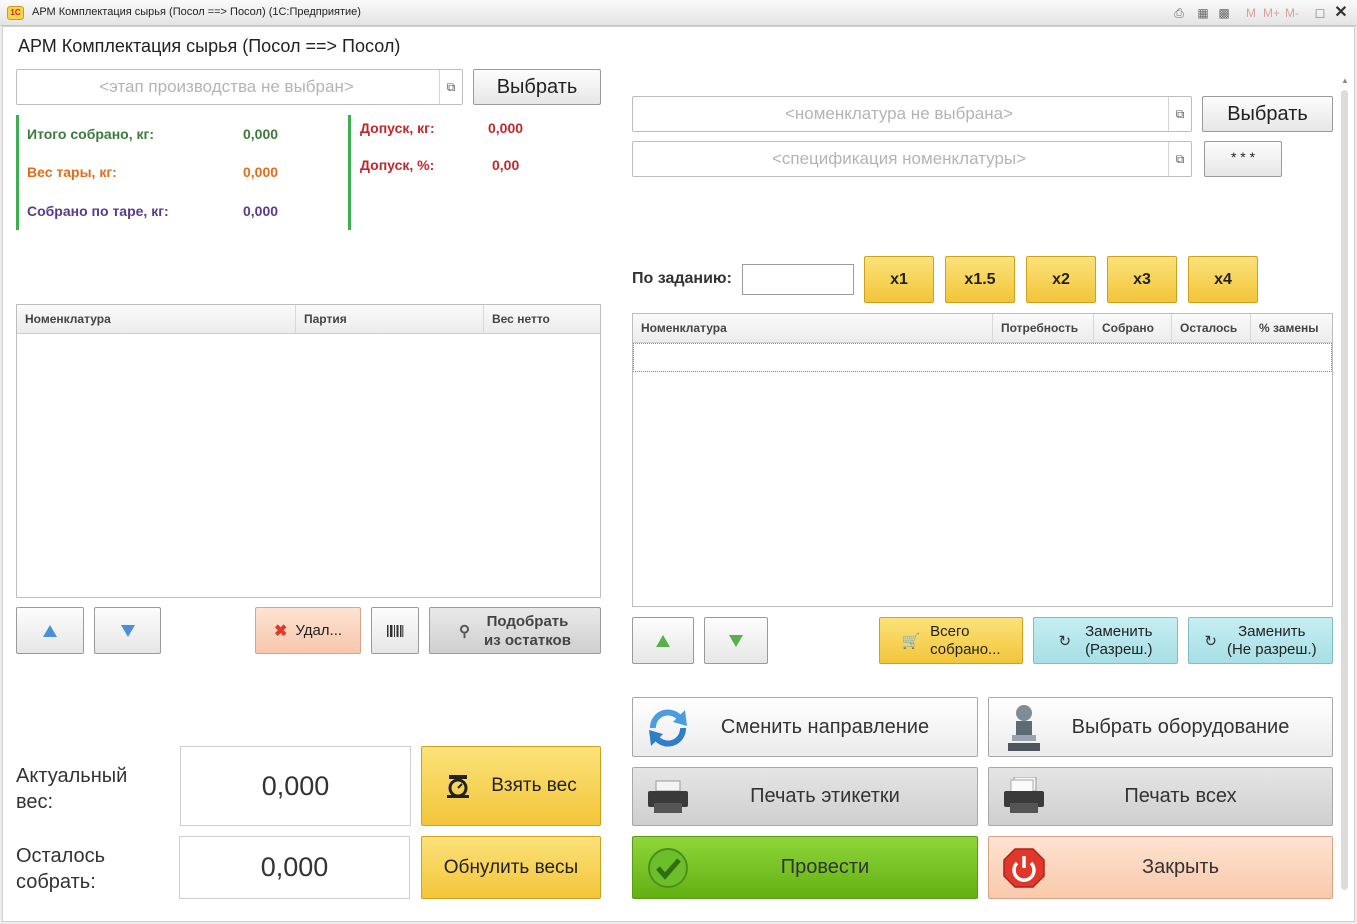 The height and width of the screenshot is (924, 1357). I want to click on take-weight-button: Взять вес, so click(511, 786).